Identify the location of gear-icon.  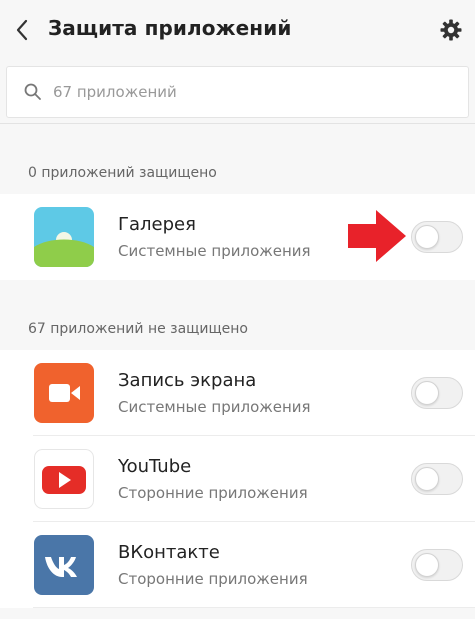
(451, 30).